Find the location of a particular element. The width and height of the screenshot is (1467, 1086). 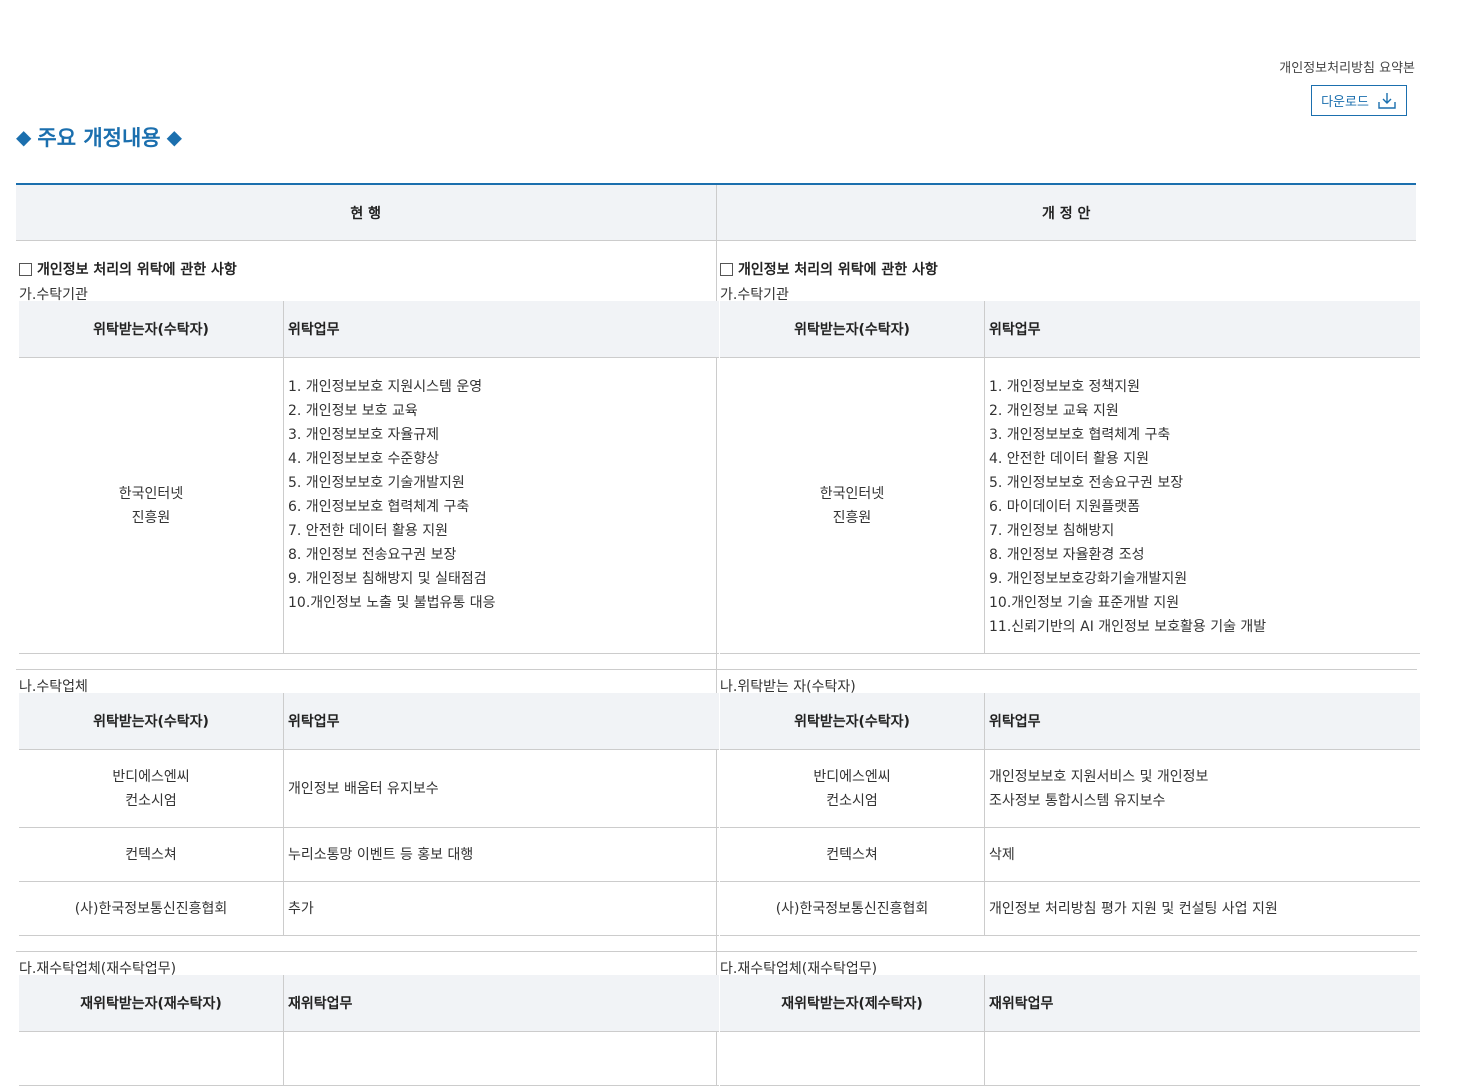

list-item: 2. 개인정보 보호 교육 is located at coordinates (353, 411).